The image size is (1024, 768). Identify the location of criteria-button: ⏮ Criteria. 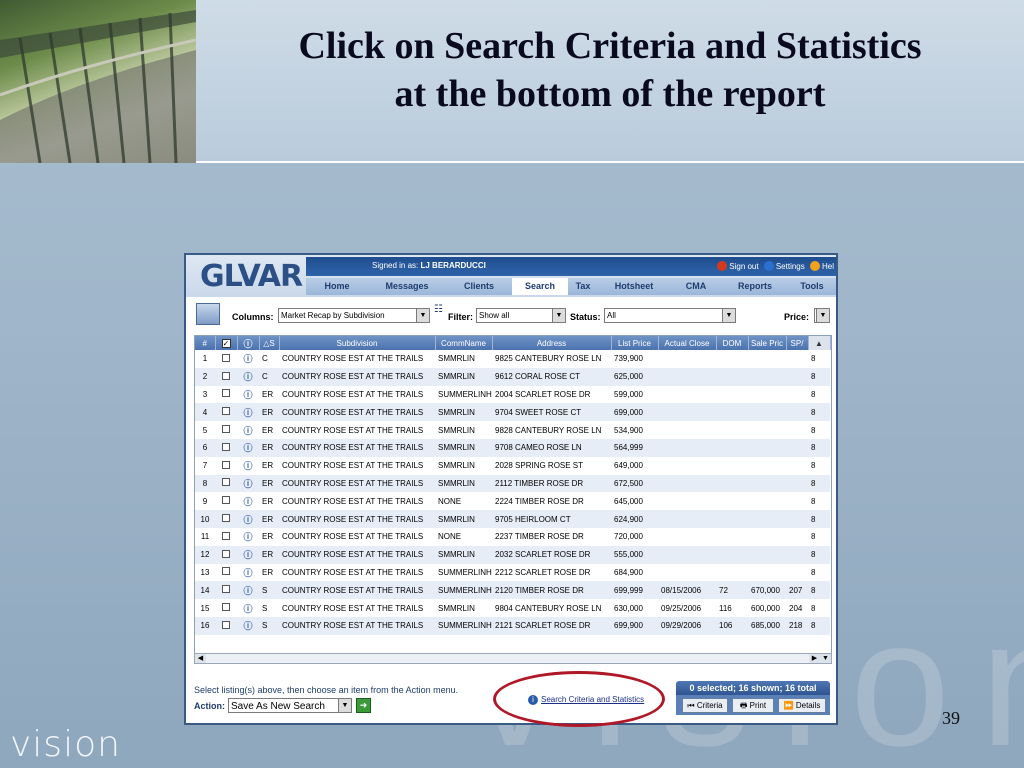
(705, 705).